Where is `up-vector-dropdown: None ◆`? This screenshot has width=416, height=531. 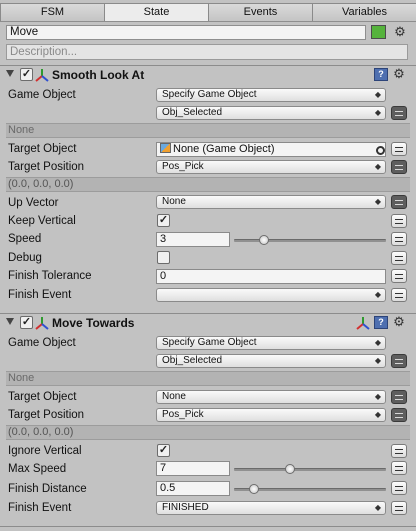 up-vector-dropdown: None ◆ is located at coordinates (271, 202).